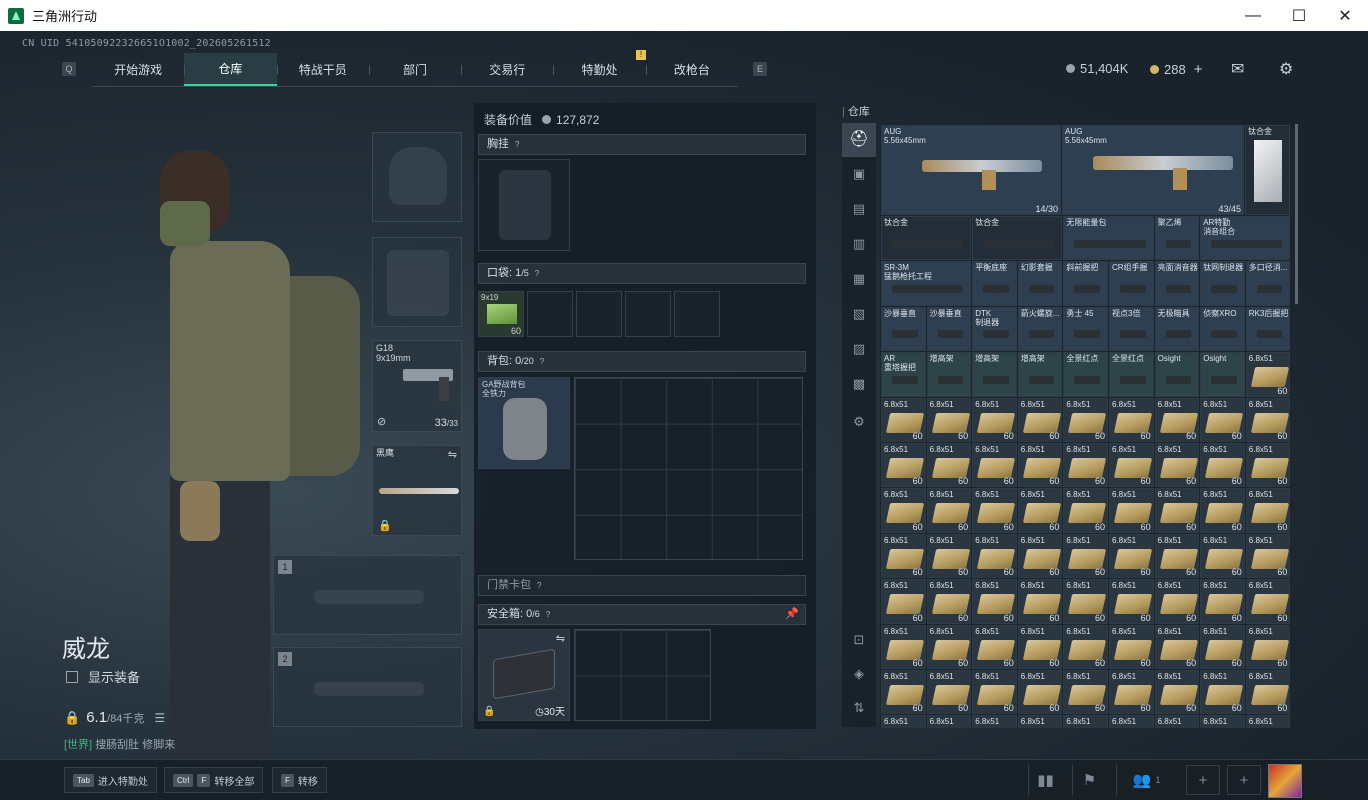 The image size is (1368, 800). What do you see at coordinates (110, 780) in the screenshot?
I see `enter-special-ops-button: Tab 进入特勤处` at bounding box center [110, 780].